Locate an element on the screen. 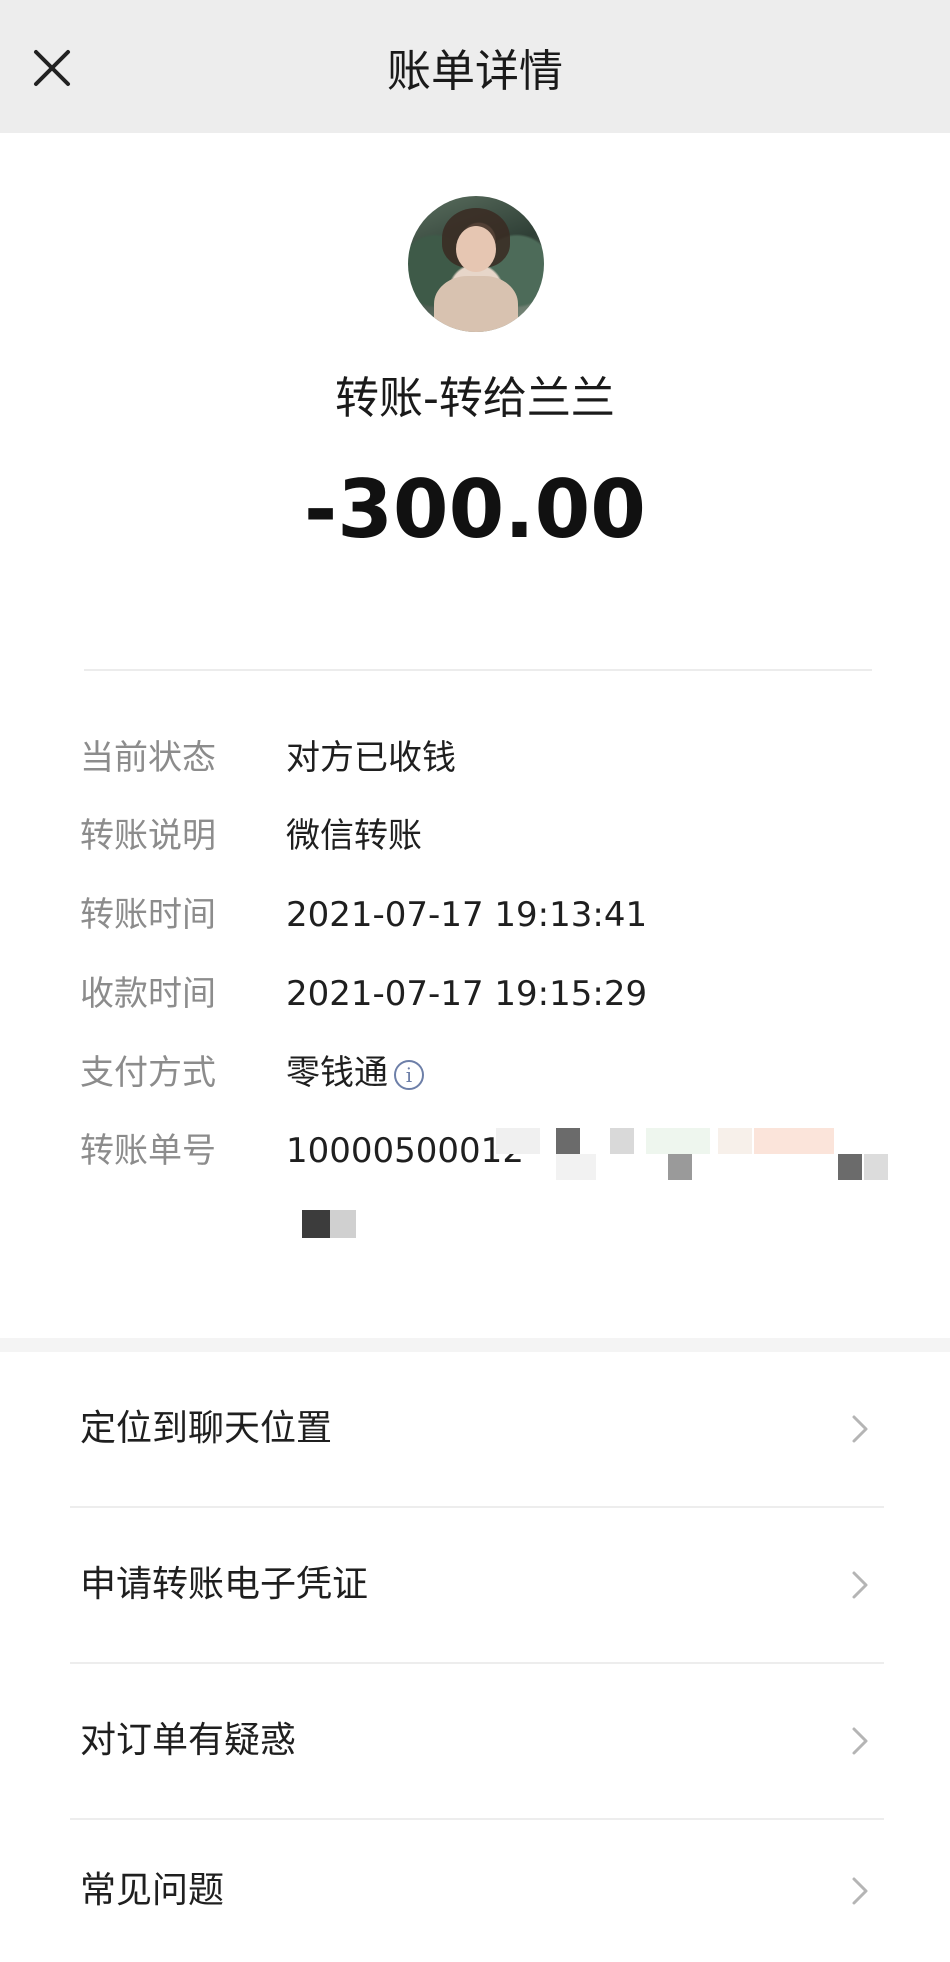 This screenshot has height=1962, width=950. detail-row-remark: 转账说明 微信转账 is located at coordinates (475, 836).